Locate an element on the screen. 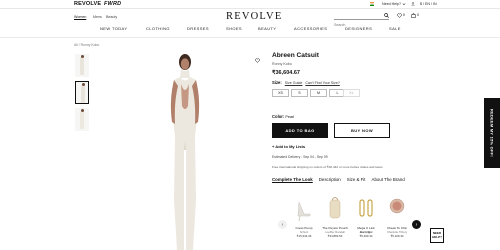  color-value: Pearl is located at coordinates (290, 117).